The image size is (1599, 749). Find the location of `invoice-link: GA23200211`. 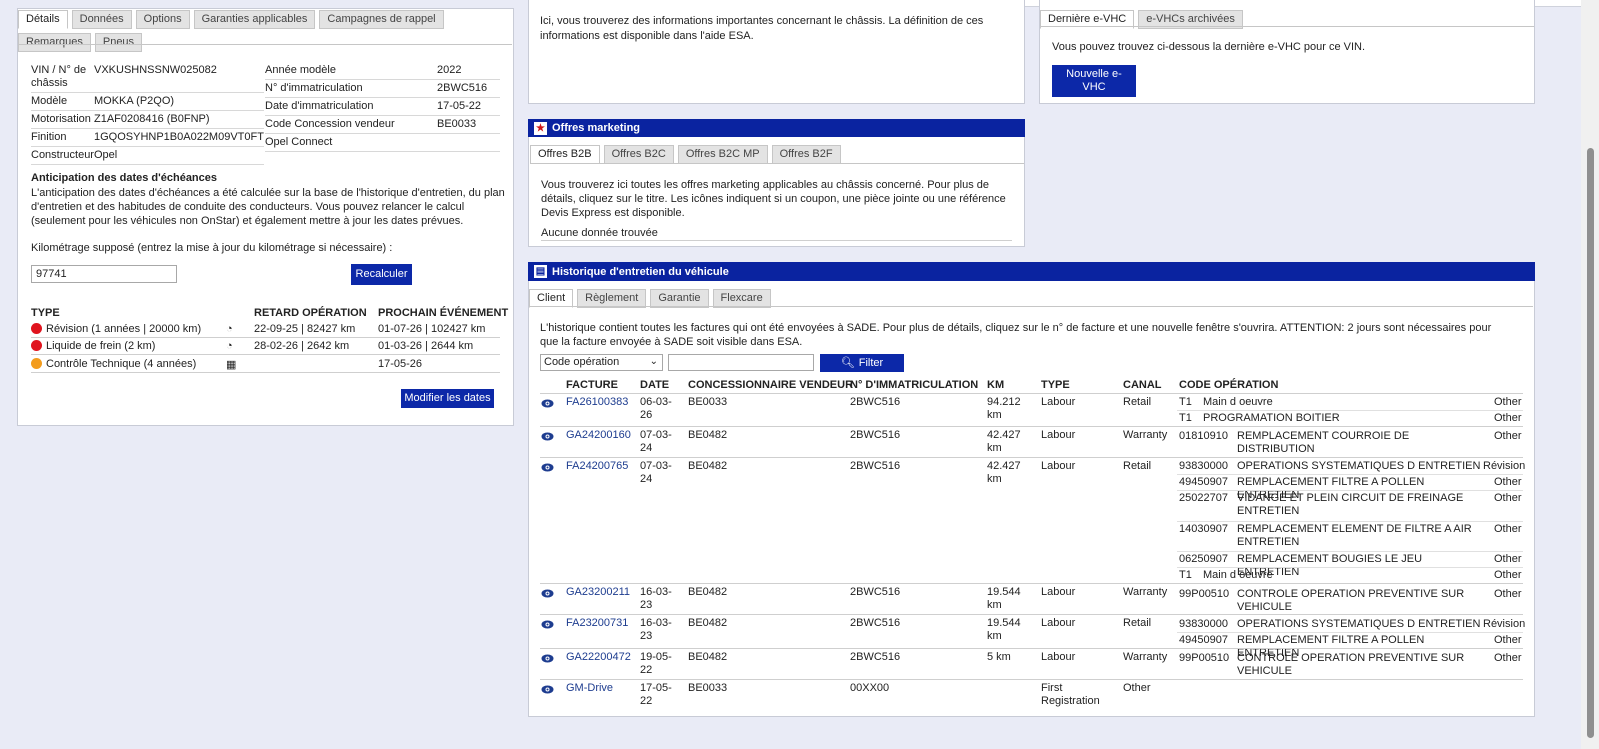

invoice-link: GA23200211 is located at coordinates (598, 592).